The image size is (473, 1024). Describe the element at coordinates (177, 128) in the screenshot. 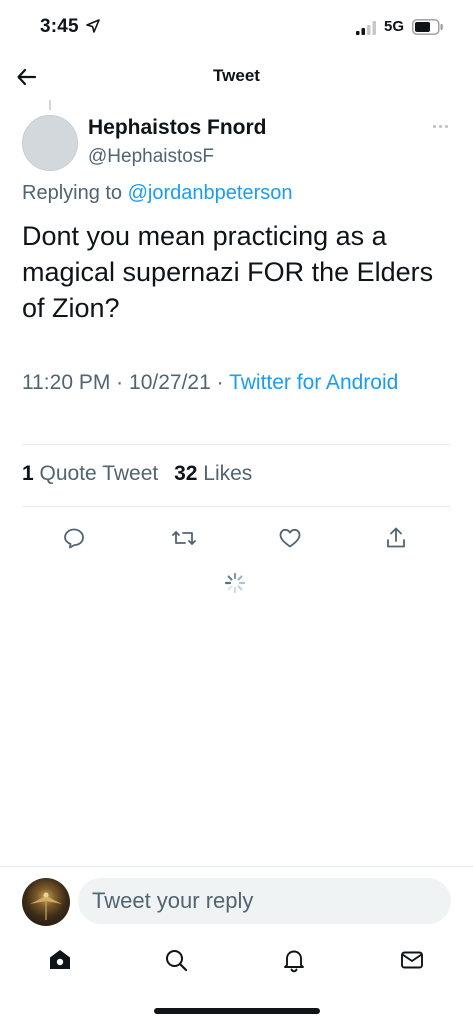

I see `author-name: Hephaistos Fnord` at that location.